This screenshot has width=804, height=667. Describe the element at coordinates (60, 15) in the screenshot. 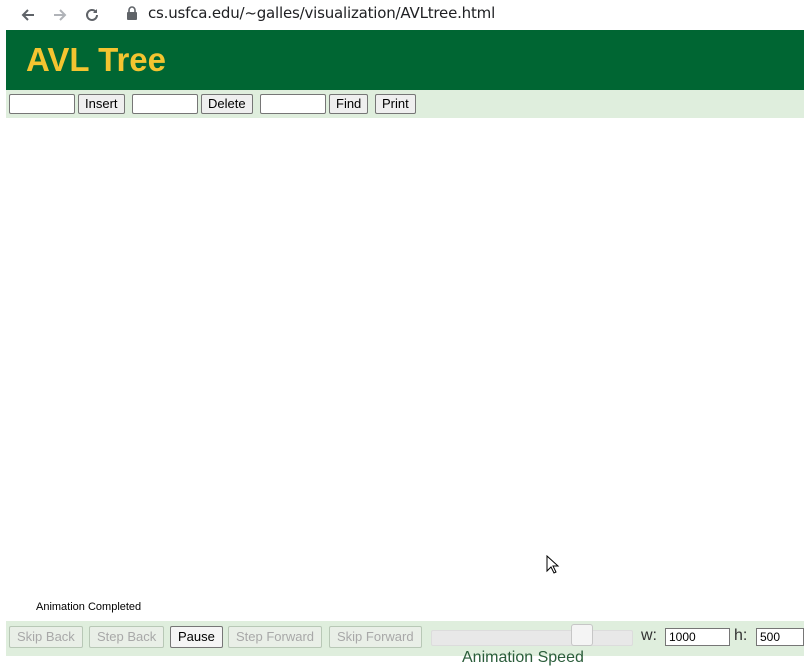

I see `forward-icon` at that location.